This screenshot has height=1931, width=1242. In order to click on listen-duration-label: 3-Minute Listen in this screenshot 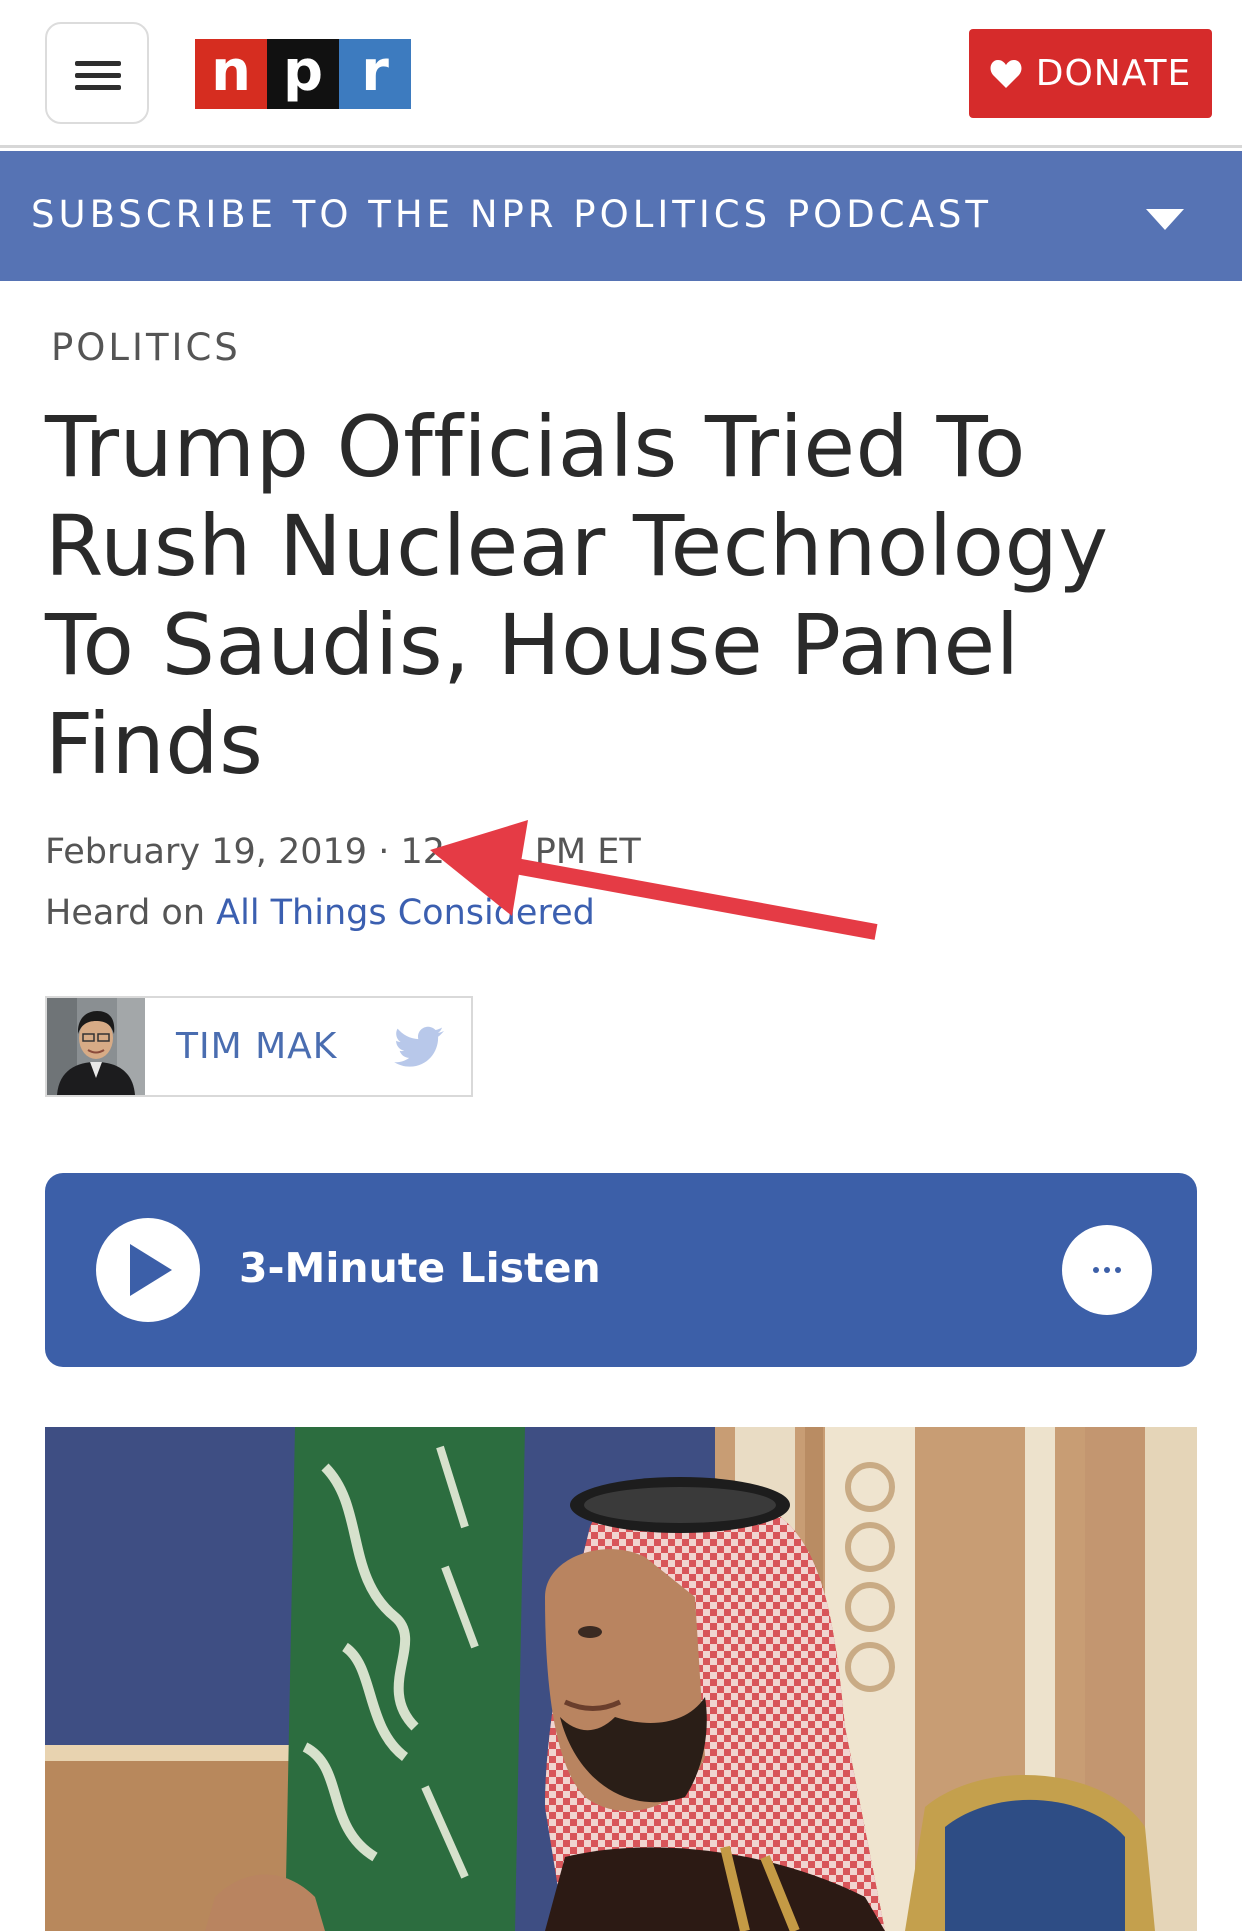, I will do `click(420, 1268)`.